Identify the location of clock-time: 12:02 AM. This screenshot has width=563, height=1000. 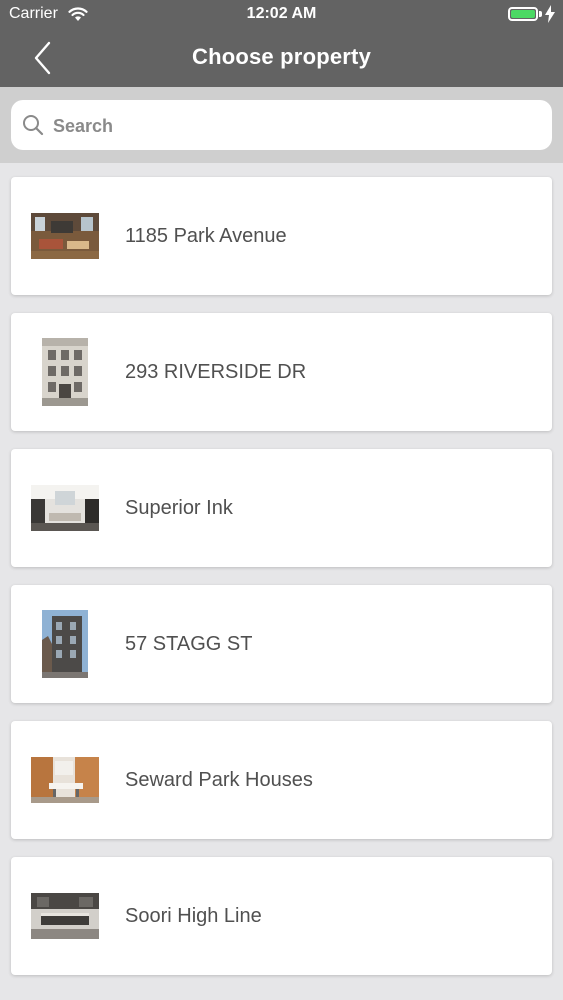
(281, 13).